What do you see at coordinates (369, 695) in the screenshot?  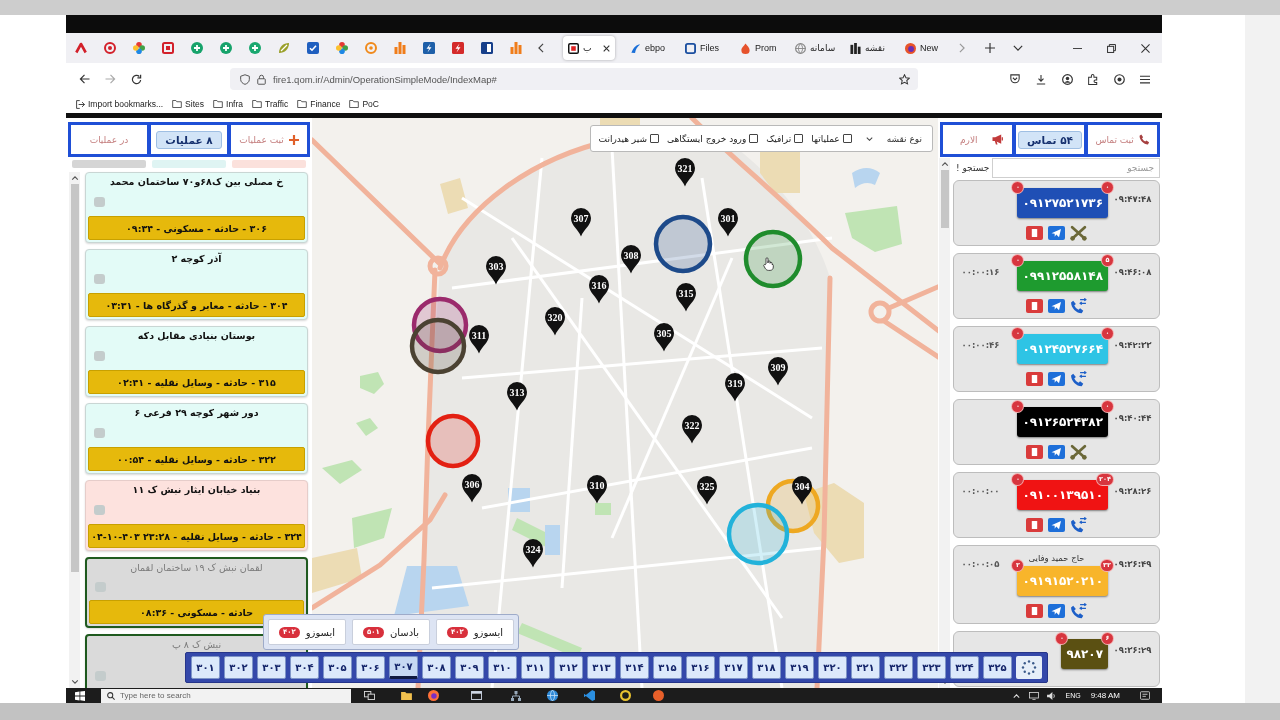 I see `task-view-icon` at bounding box center [369, 695].